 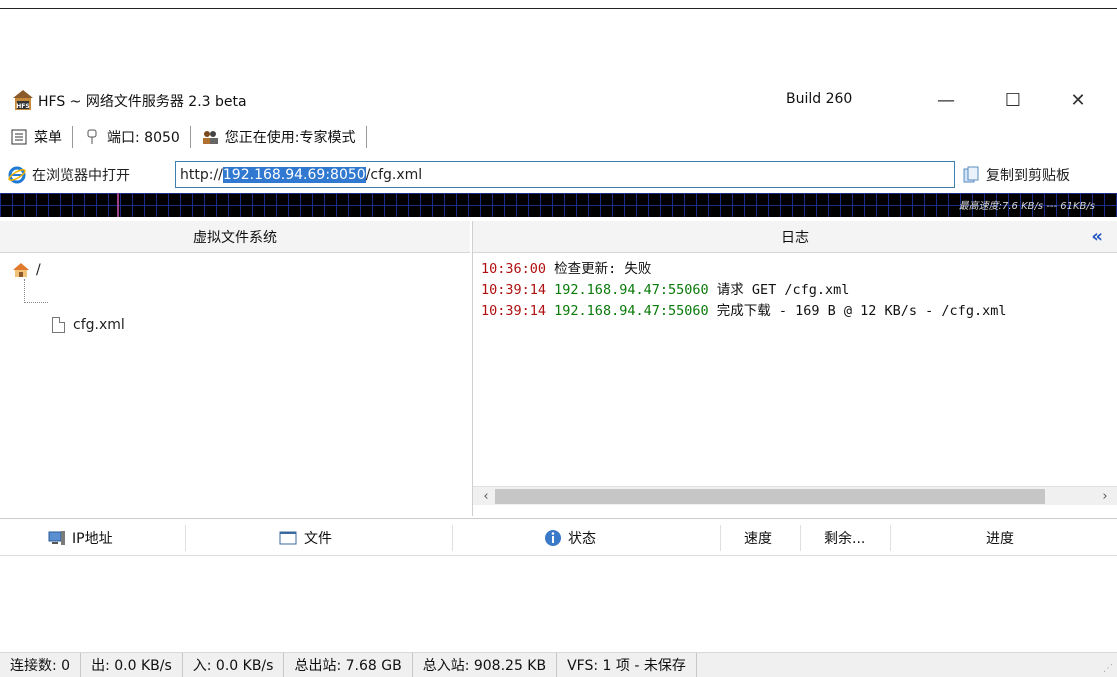 What do you see at coordinates (132, 664) in the screenshot?
I see `status-out-speed: 出: 0.0 KB/s` at bounding box center [132, 664].